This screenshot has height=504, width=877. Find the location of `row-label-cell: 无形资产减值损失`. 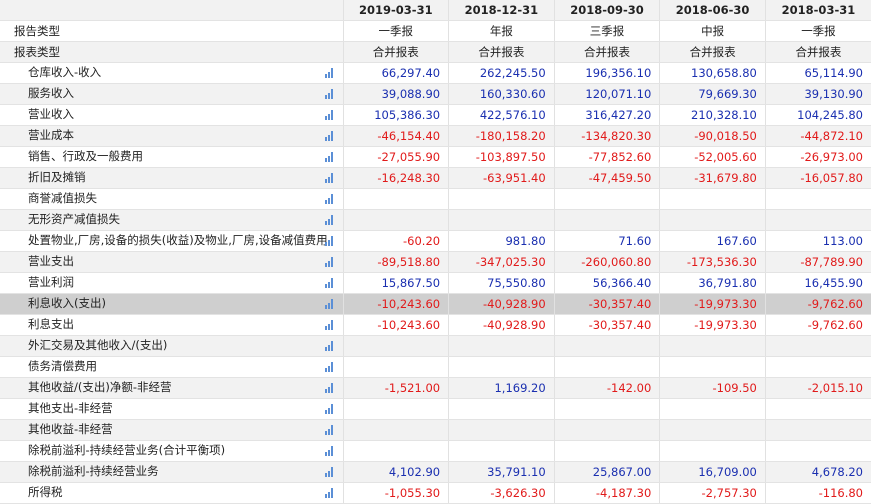

row-label-cell: 无形资产减值损失 is located at coordinates (171, 220).